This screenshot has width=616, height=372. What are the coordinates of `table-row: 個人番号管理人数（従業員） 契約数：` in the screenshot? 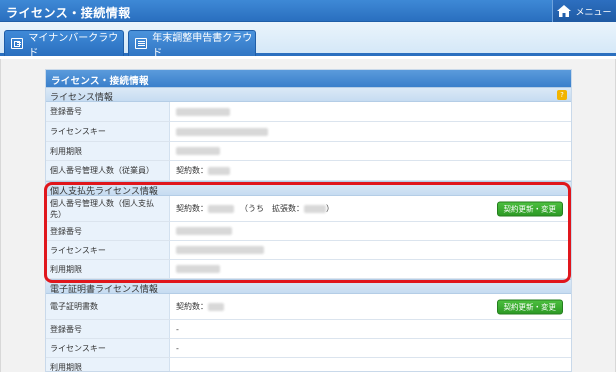 It's located at (308, 171).